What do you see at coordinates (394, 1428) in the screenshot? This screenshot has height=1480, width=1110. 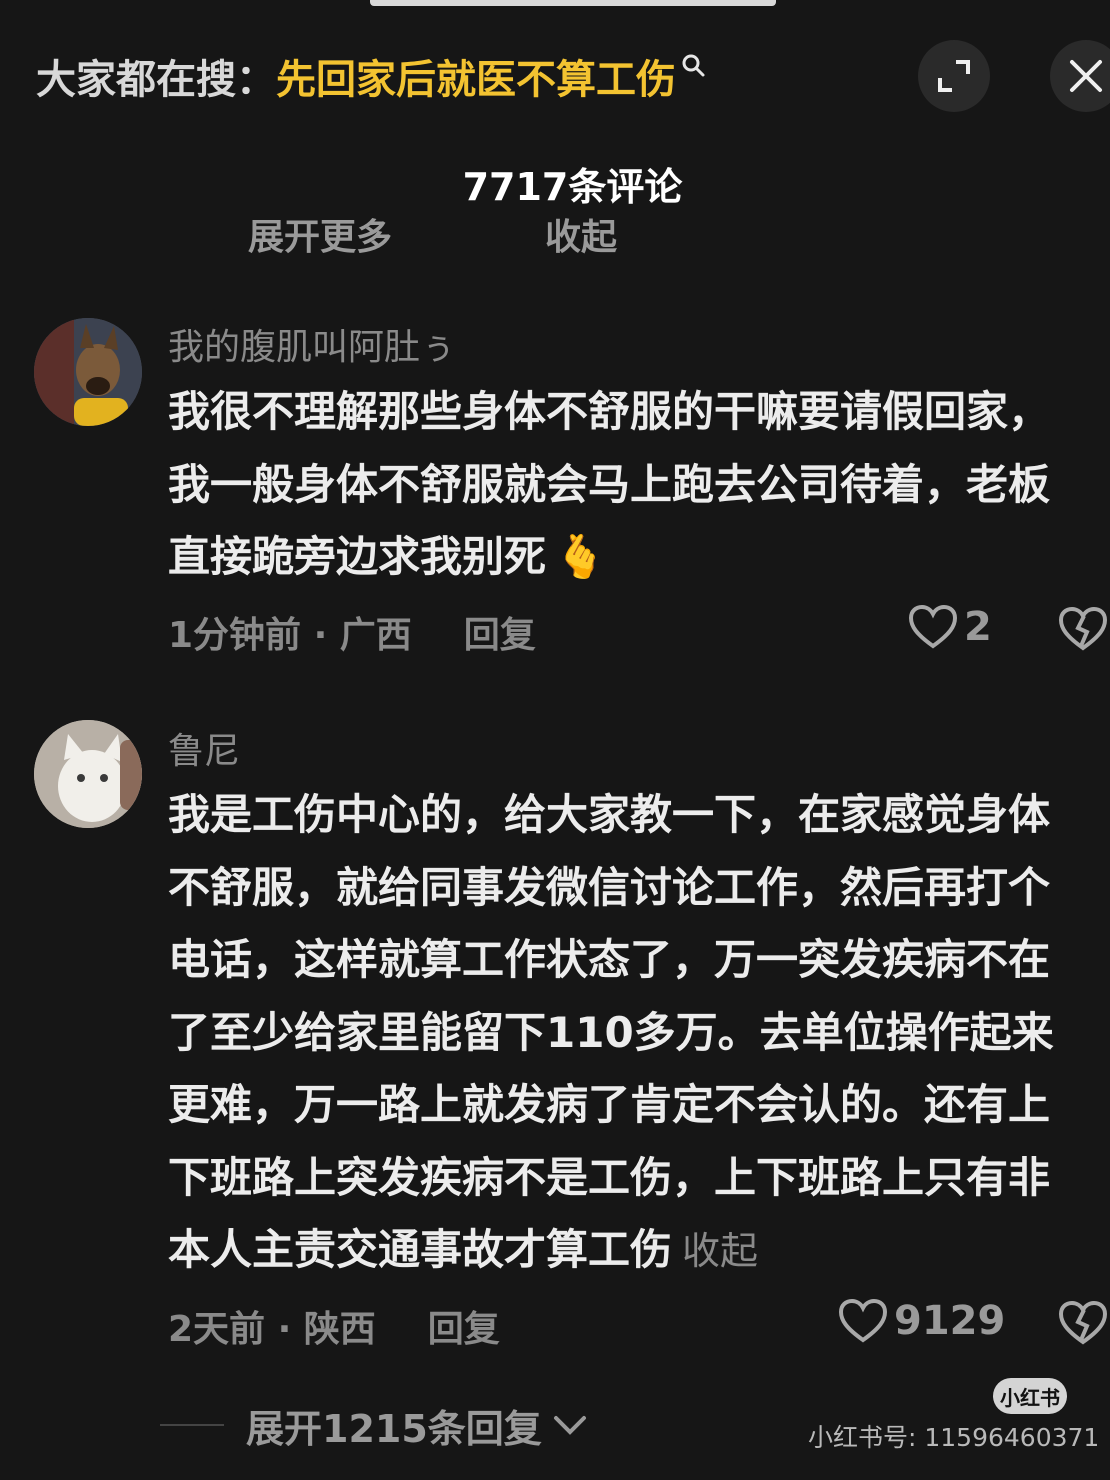 I see `expand-replies-label: 展开1215条回复` at bounding box center [394, 1428].